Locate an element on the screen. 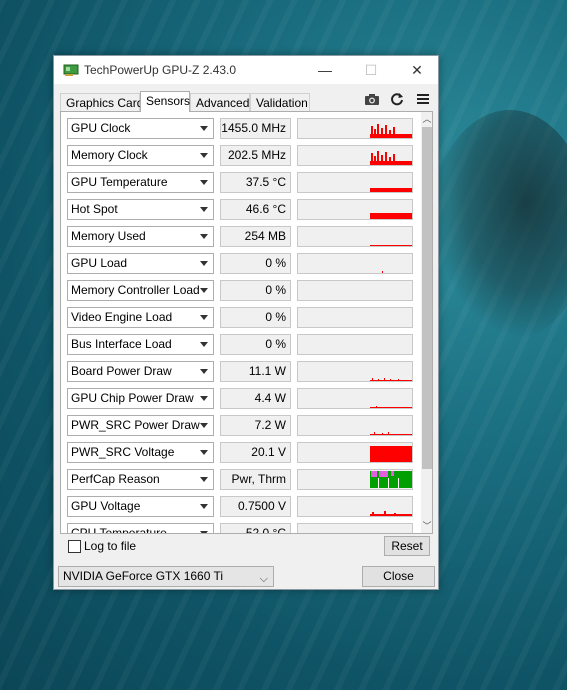  reset-button: Reset is located at coordinates (407, 546).